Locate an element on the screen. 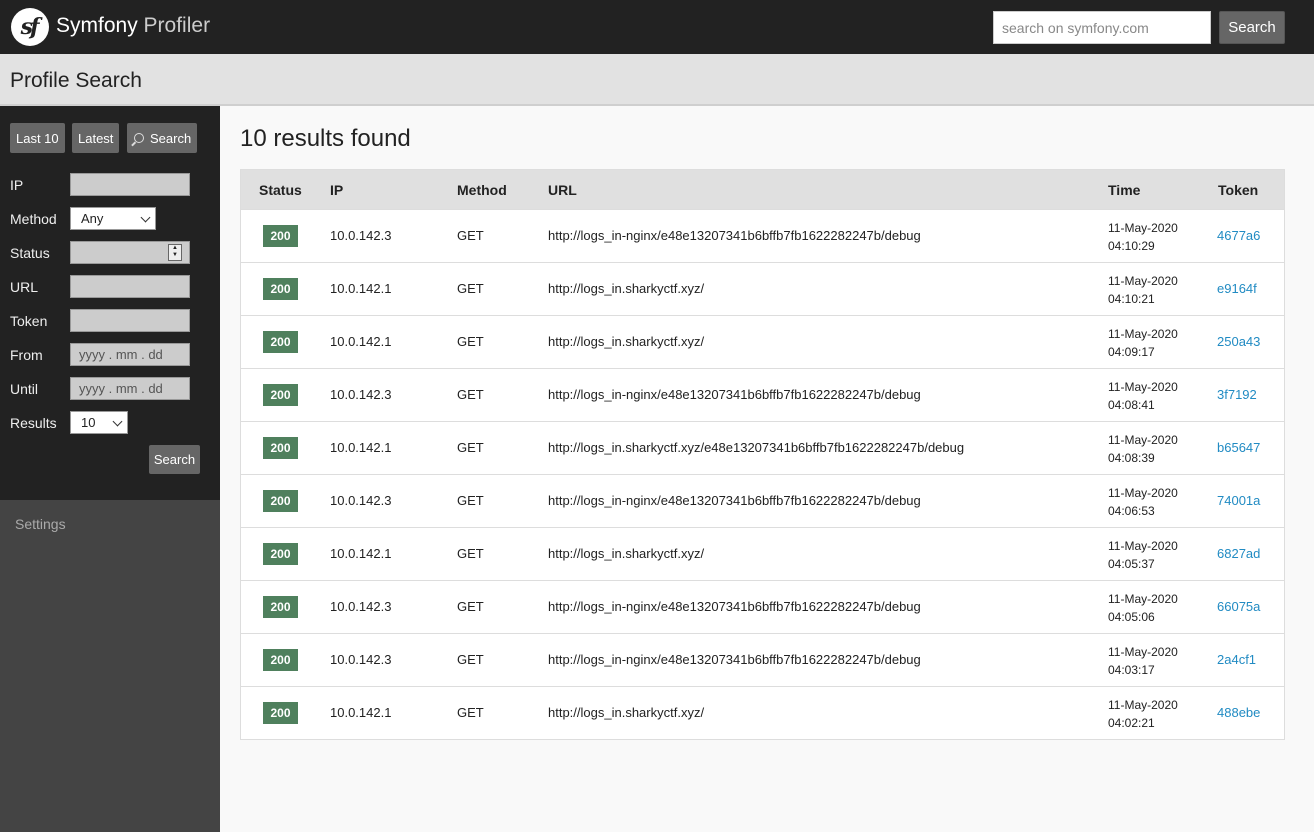 This screenshot has width=1314, height=832. token-label: Token is located at coordinates (29, 321).